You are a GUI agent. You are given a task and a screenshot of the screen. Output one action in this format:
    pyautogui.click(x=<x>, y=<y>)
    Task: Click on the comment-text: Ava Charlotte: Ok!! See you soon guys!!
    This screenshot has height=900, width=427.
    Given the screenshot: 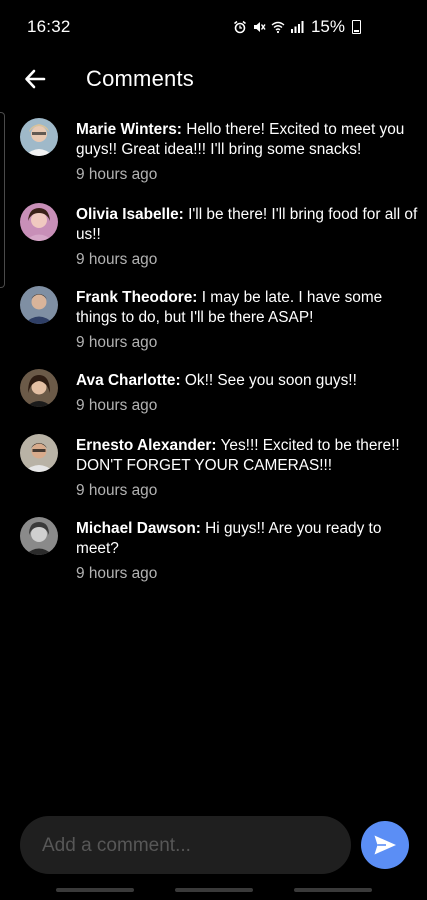 What is the action you would take?
    pyautogui.click(x=248, y=381)
    